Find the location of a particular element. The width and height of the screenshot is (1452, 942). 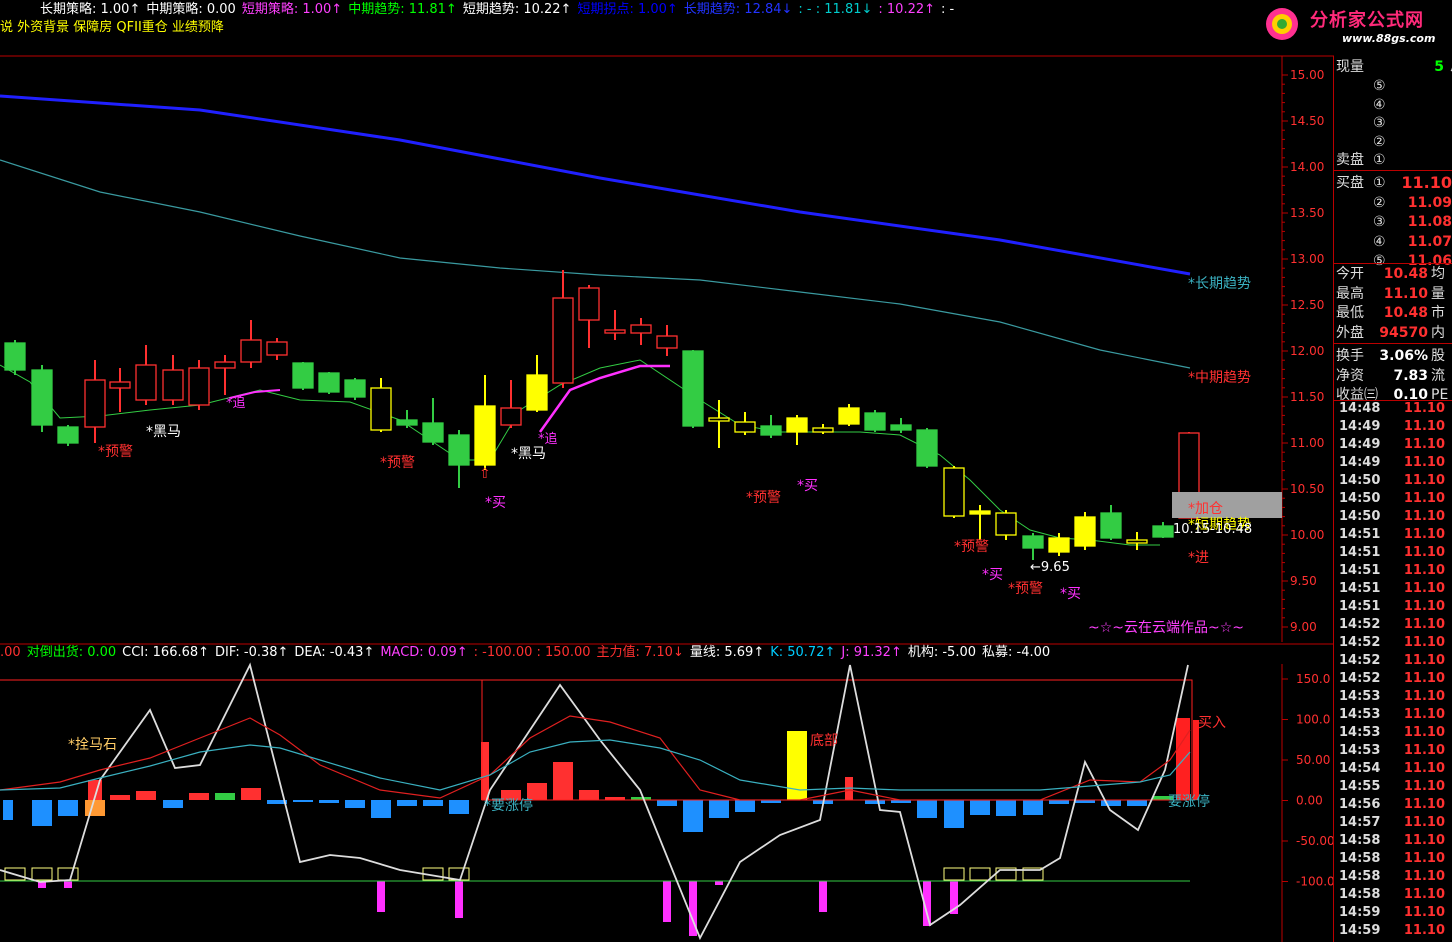

quote-value: 3.06% is located at coordinates (1403, 356).